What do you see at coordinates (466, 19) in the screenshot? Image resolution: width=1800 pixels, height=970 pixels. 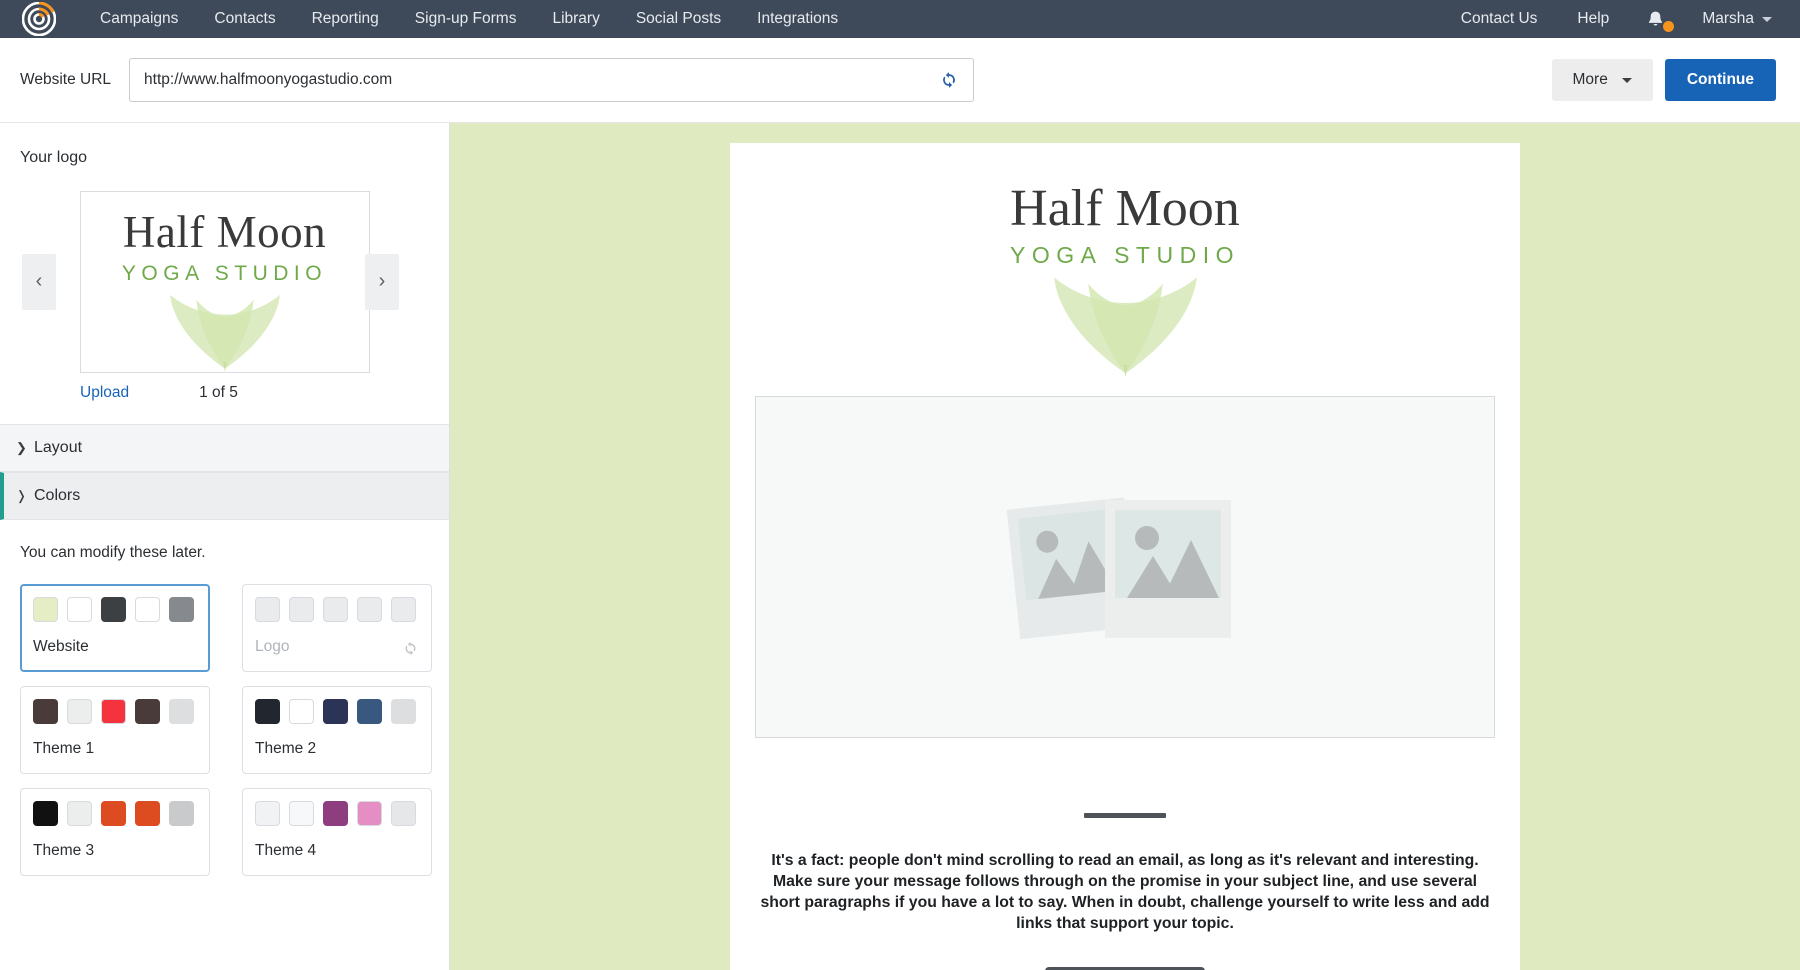 I see `nav-signup-forms: Sign-up Forms` at bounding box center [466, 19].